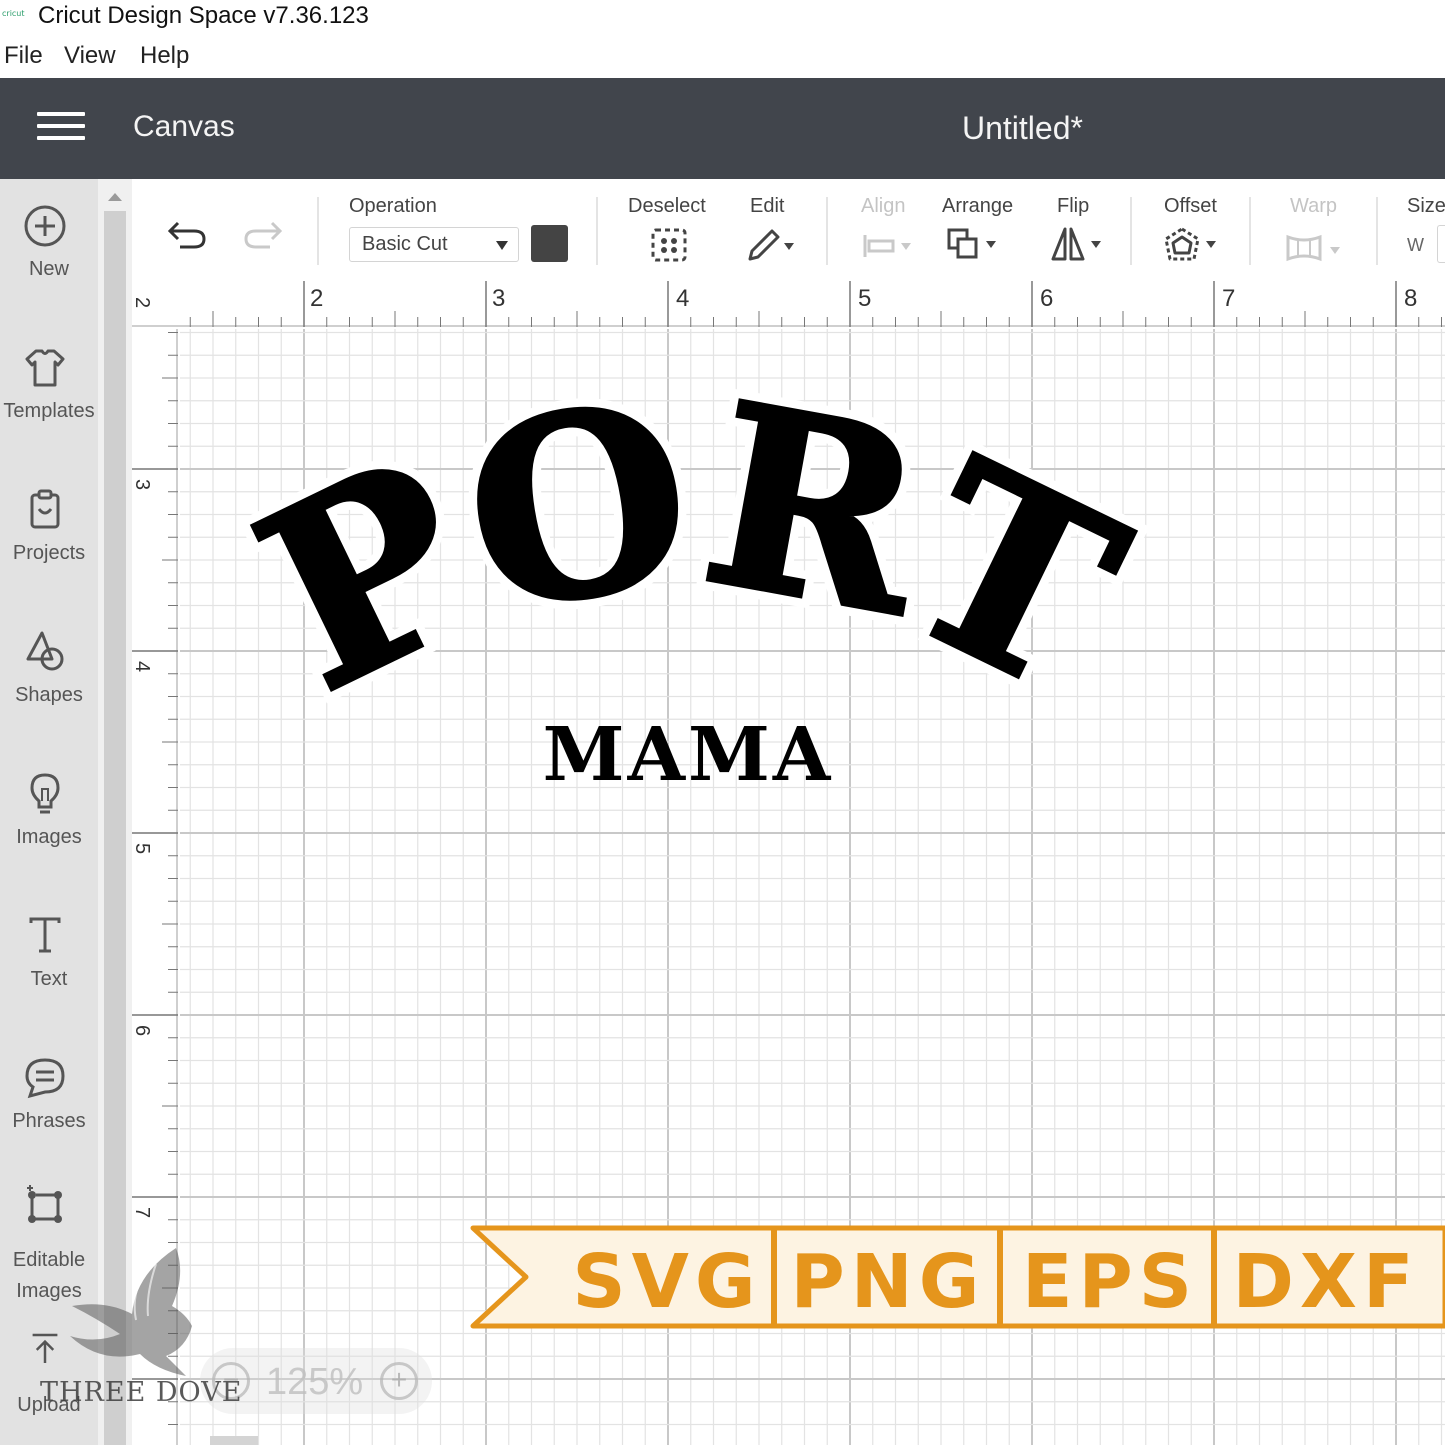  I want to click on edit-label: Edit, so click(767, 206).